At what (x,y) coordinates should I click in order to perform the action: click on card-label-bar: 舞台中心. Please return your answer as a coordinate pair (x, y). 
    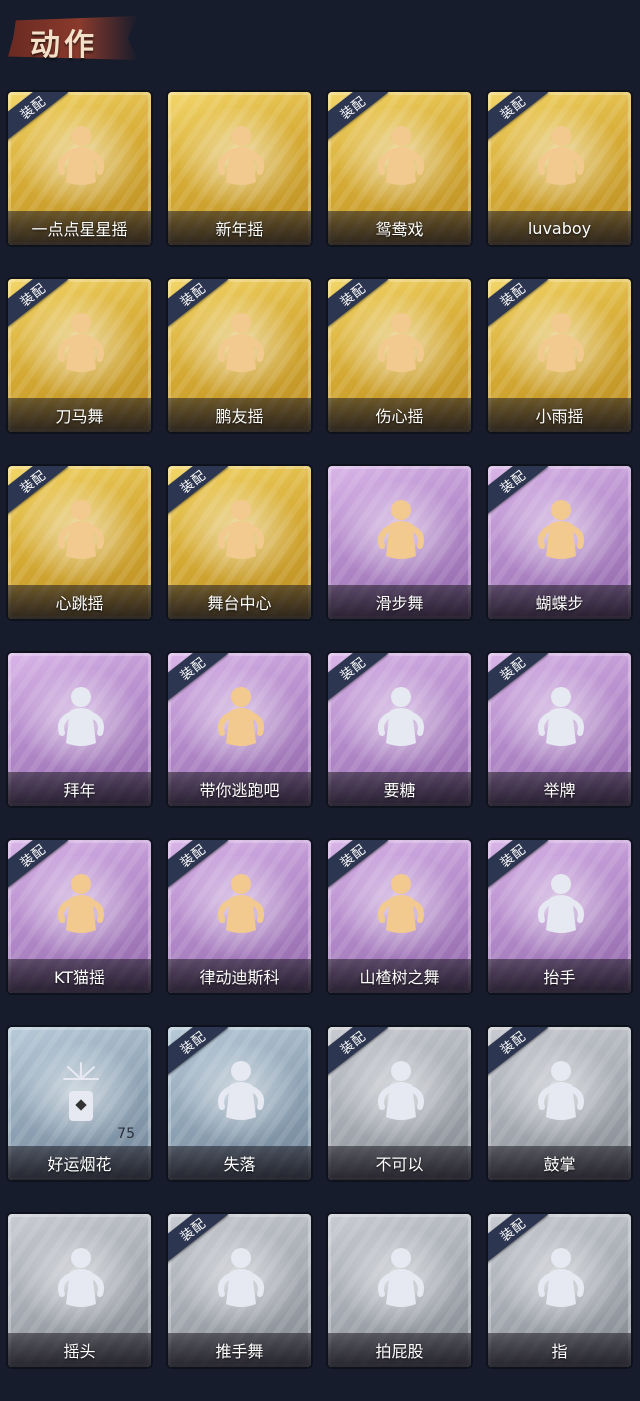
    Looking at the image, I should click on (239, 602).